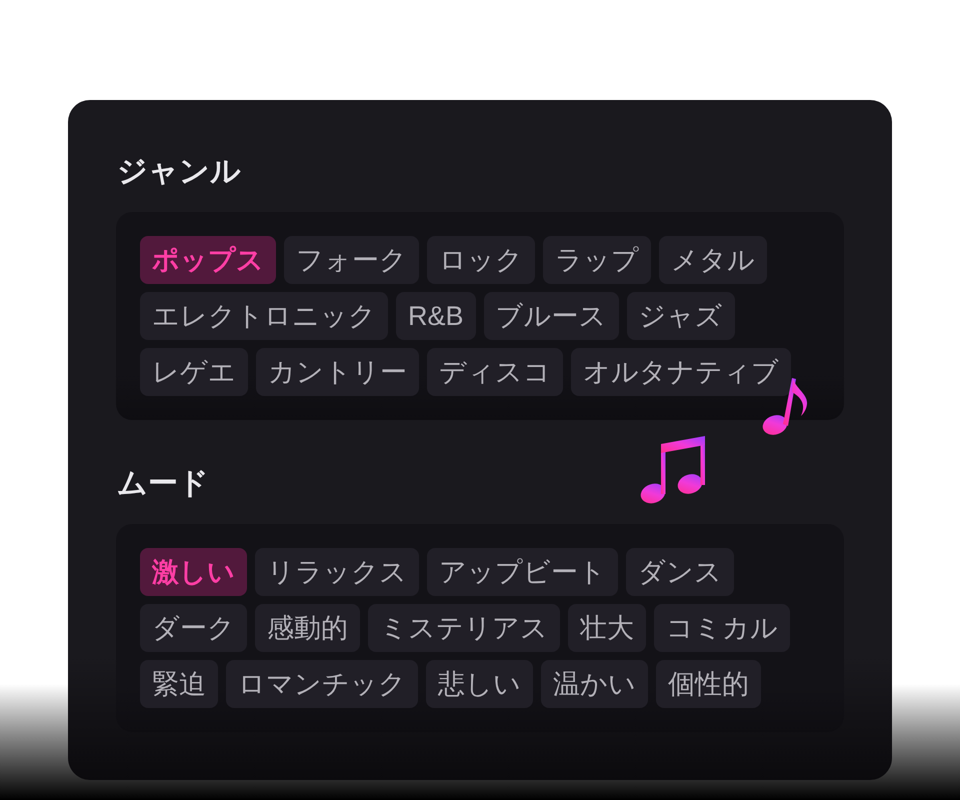 The image size is (960, 800). Describe the element at coordinates (522, 572) in the screenshot. I see `tag-chip: アップビート` at that location.